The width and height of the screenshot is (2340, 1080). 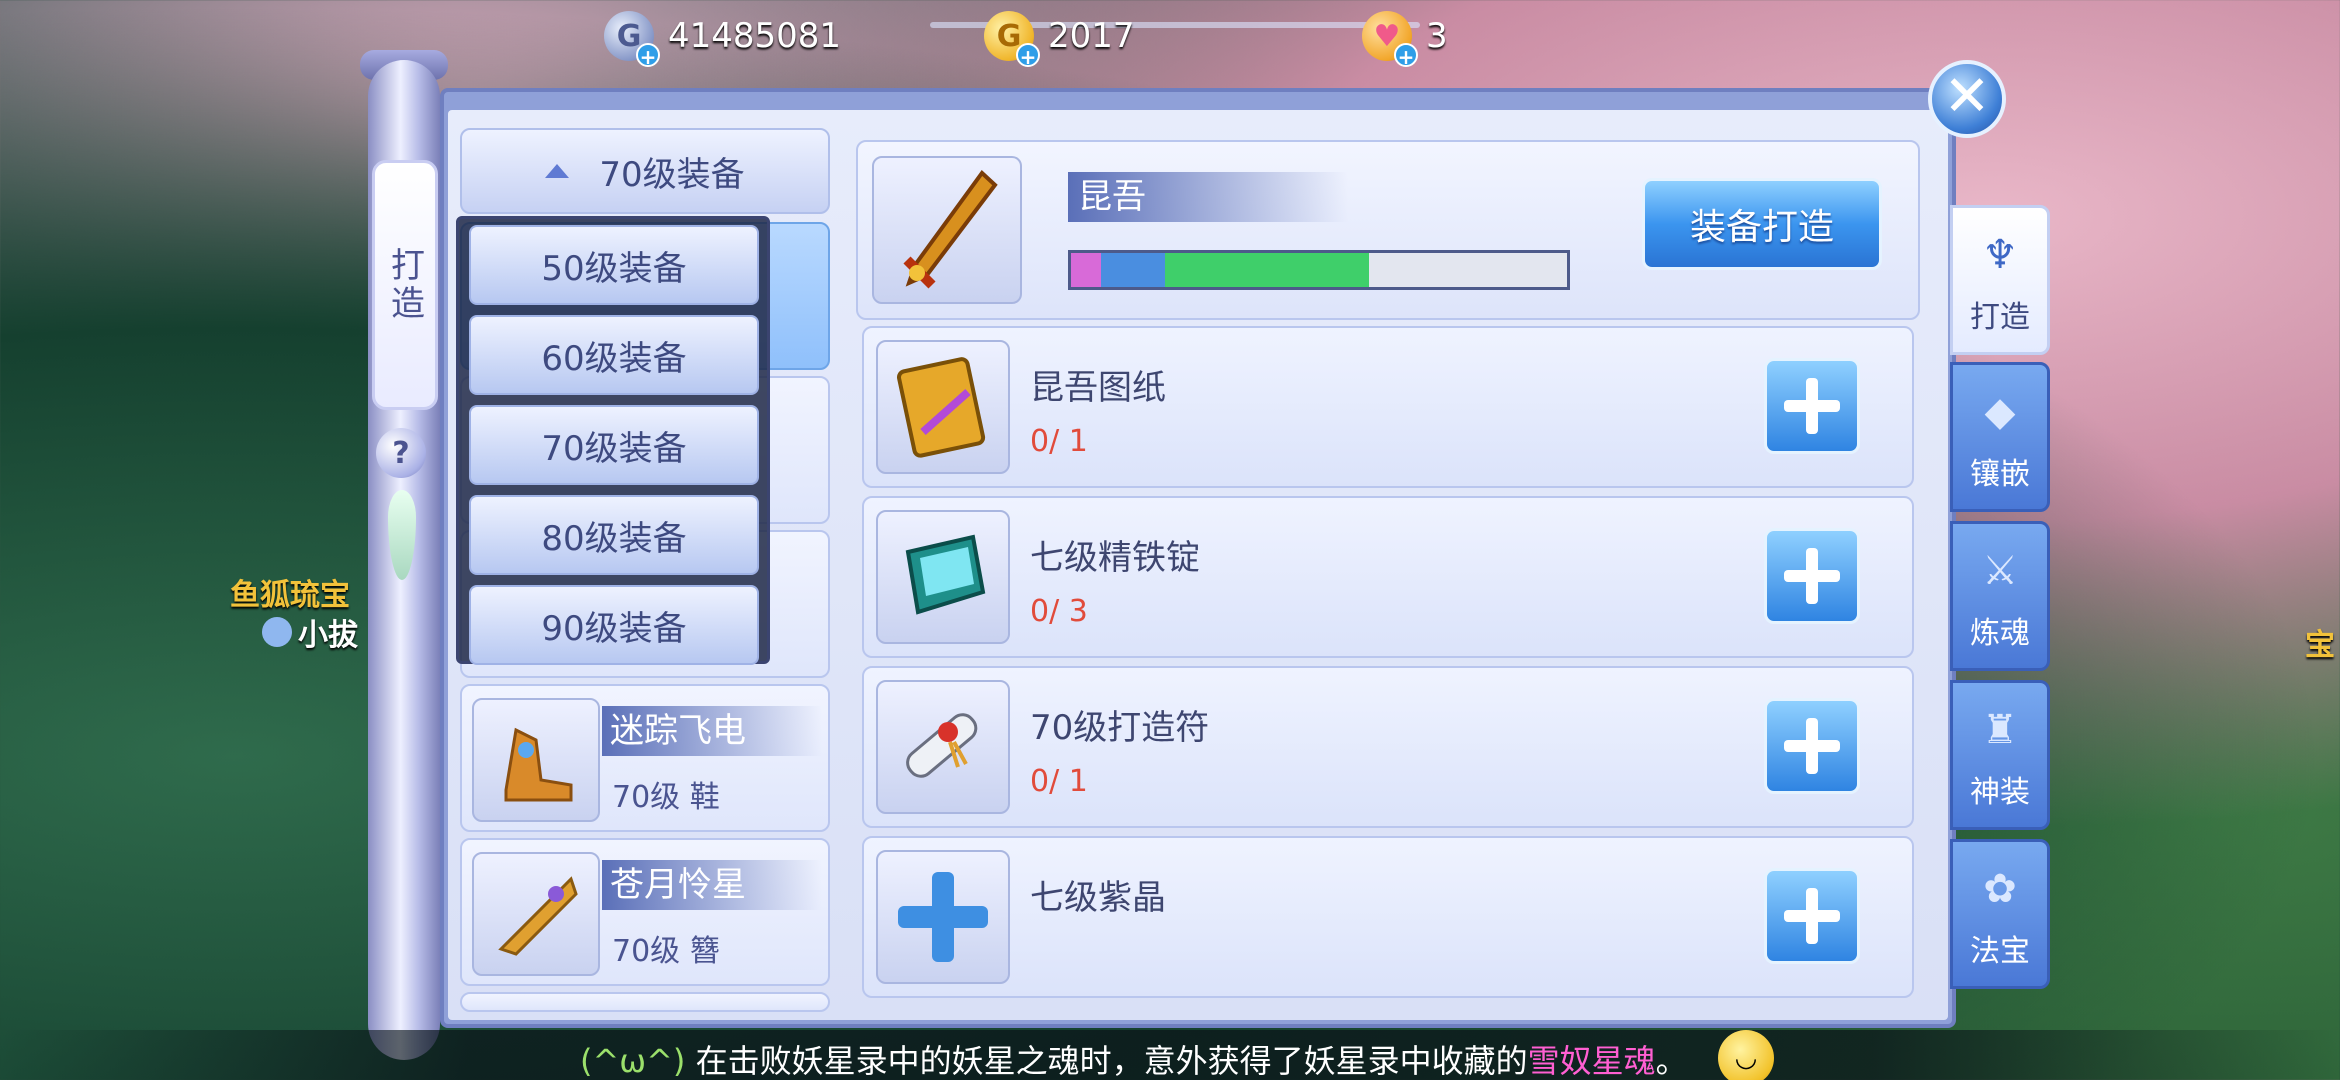 I want to click on gold-coin-icon: G +, so click(x=1012, y=40).